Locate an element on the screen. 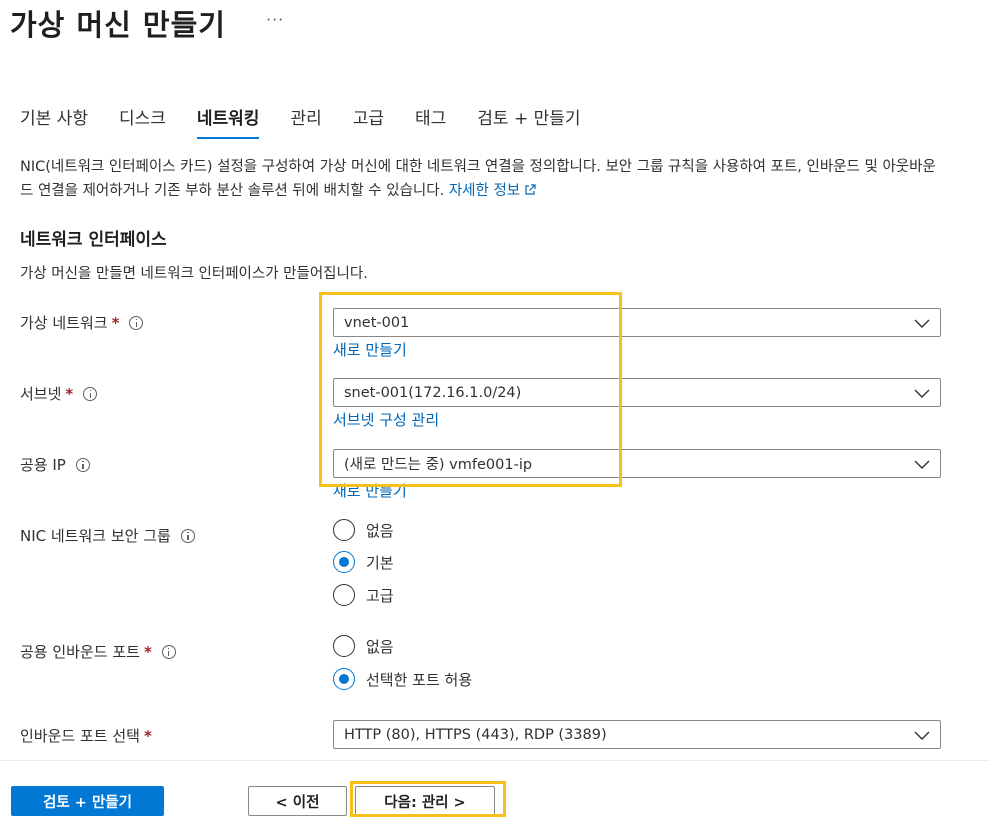 This screenshot has height=825, width=989. nic-nsg-label: NIC 네트워크 보안 그룹 is located at coordinates (107, 535).